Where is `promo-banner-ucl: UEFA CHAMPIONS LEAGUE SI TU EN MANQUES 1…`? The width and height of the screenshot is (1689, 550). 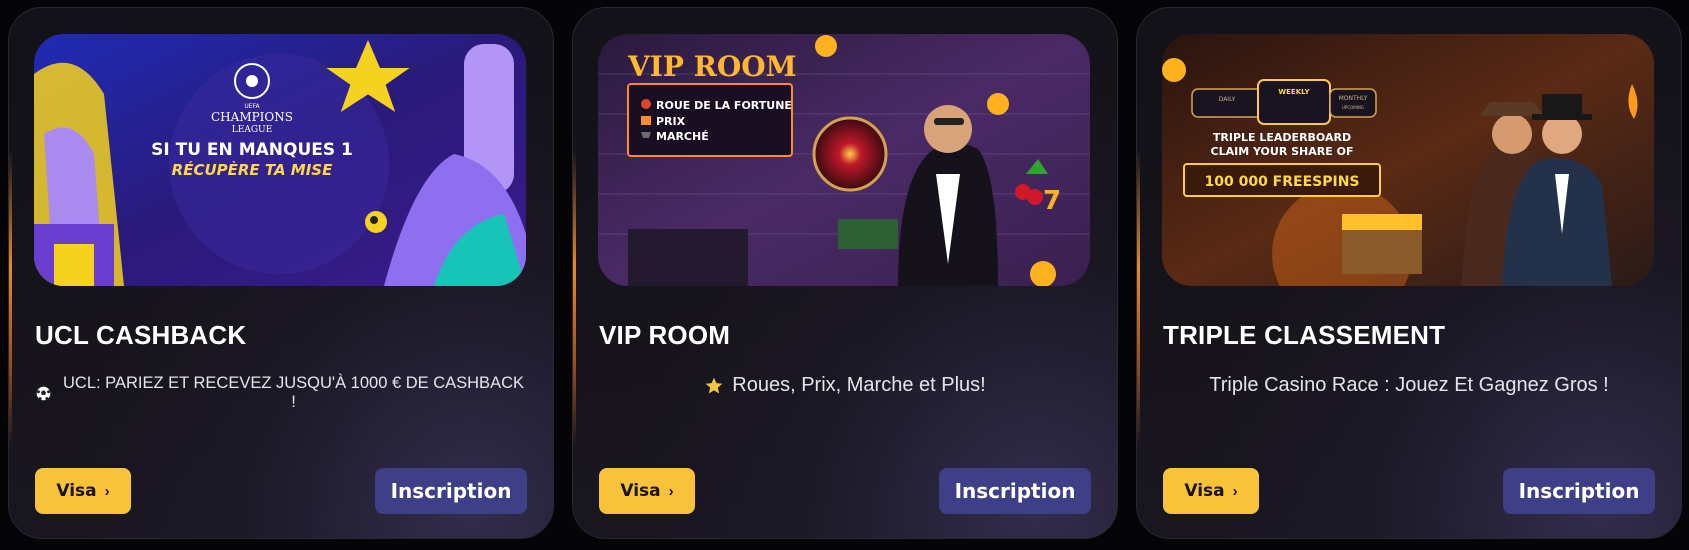
promo-banner-ucl: UEFA CHAMPIONS LEAGUE SI TU EN MANQUES 1… is located at coordinates (280, 160).